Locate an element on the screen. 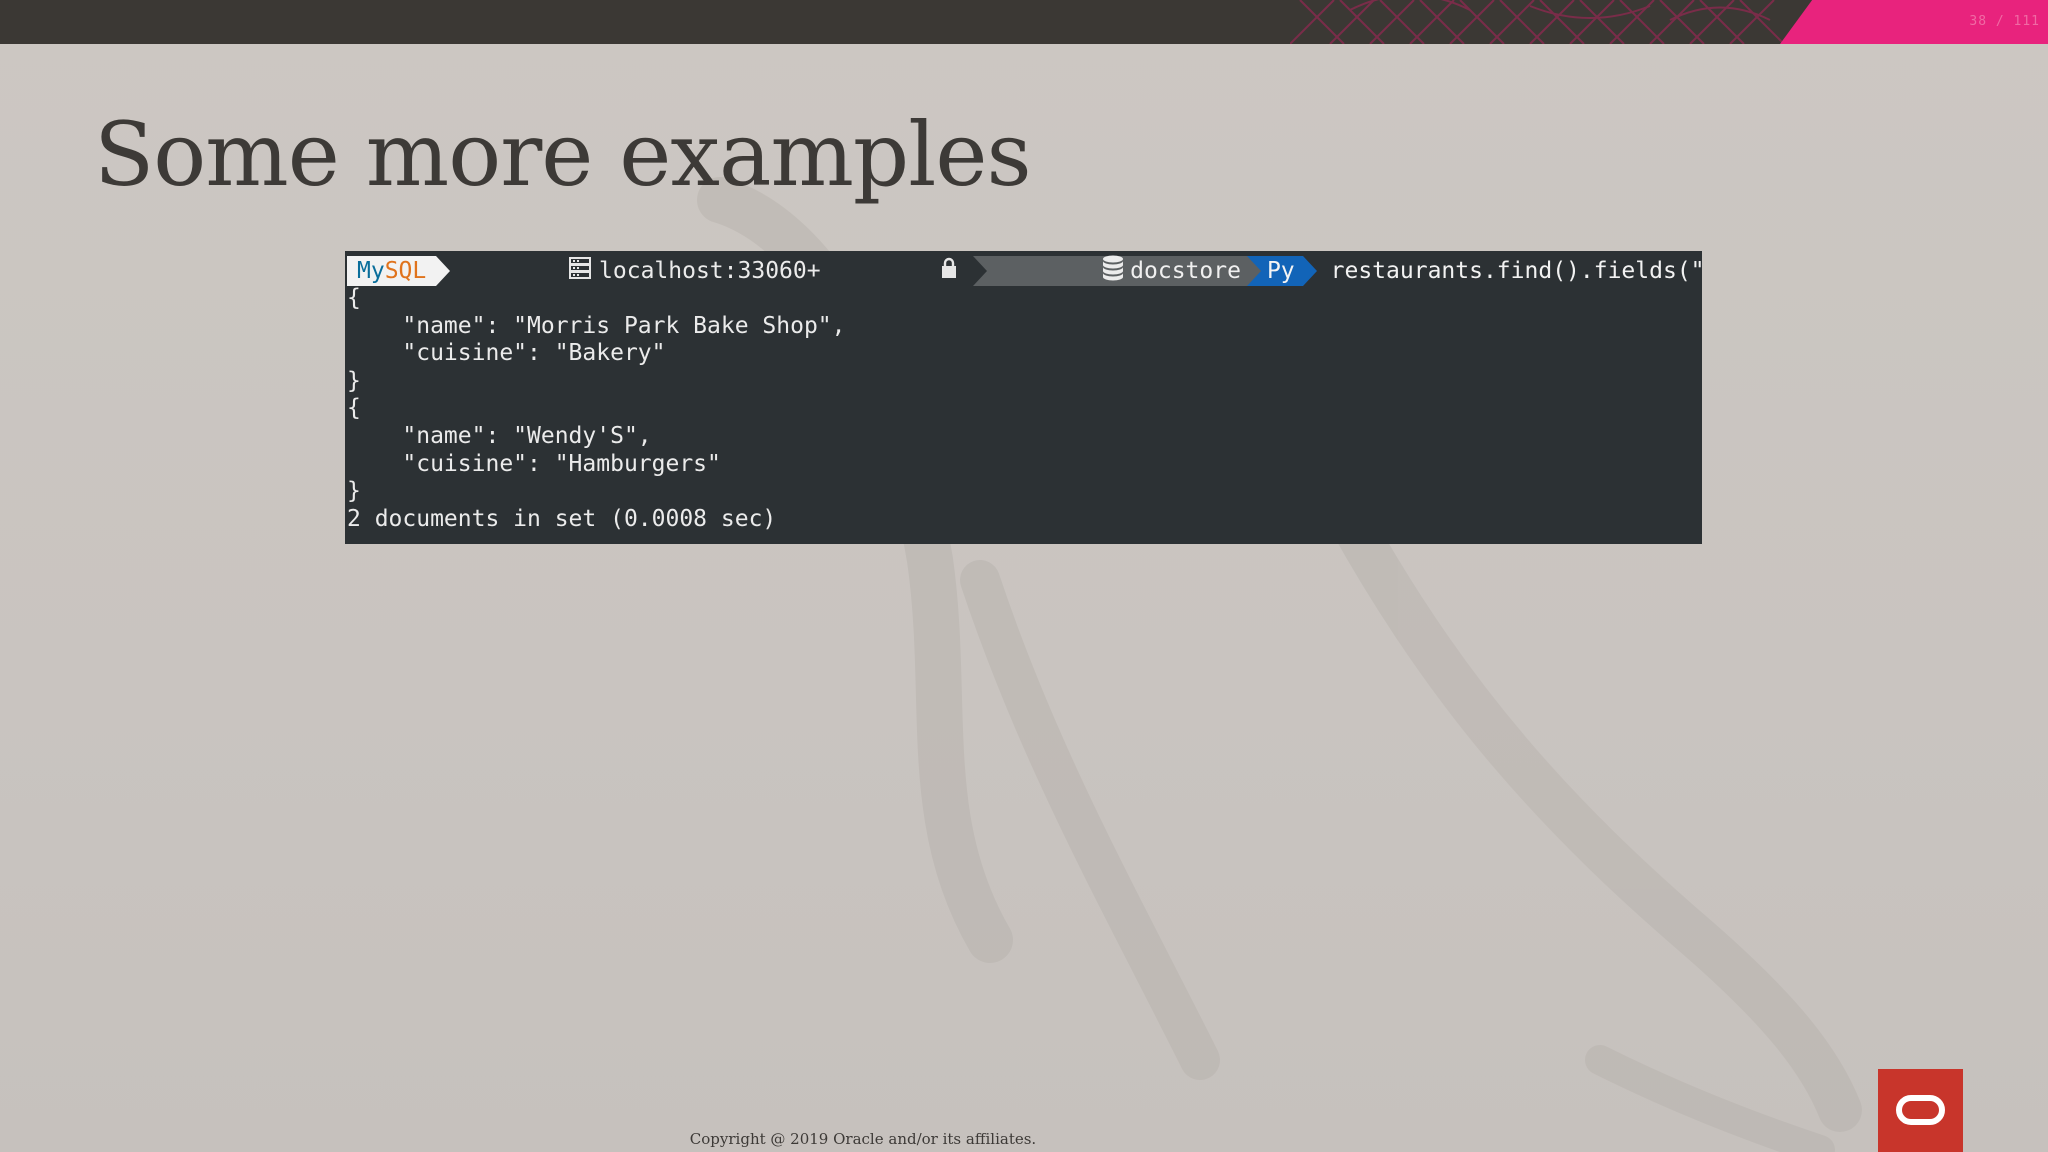 Image resolution: width=2048 pixels, height=1152 pixels. output-line: "name": "Wendy'S", is located at coordinates (499, 435).